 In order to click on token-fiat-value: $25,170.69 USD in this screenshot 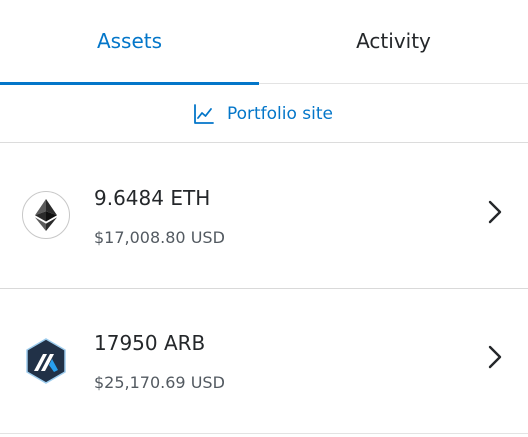, I will do `click(159, 382)`.